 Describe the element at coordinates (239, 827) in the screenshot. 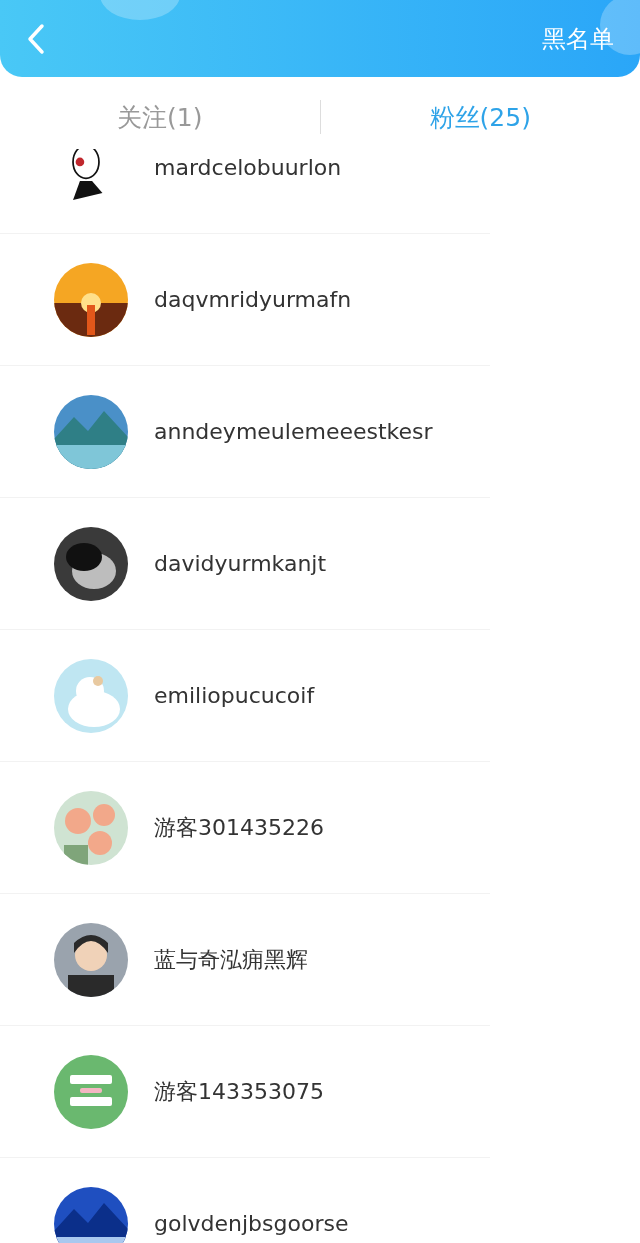

I see `username: 游客301435226` at that location.